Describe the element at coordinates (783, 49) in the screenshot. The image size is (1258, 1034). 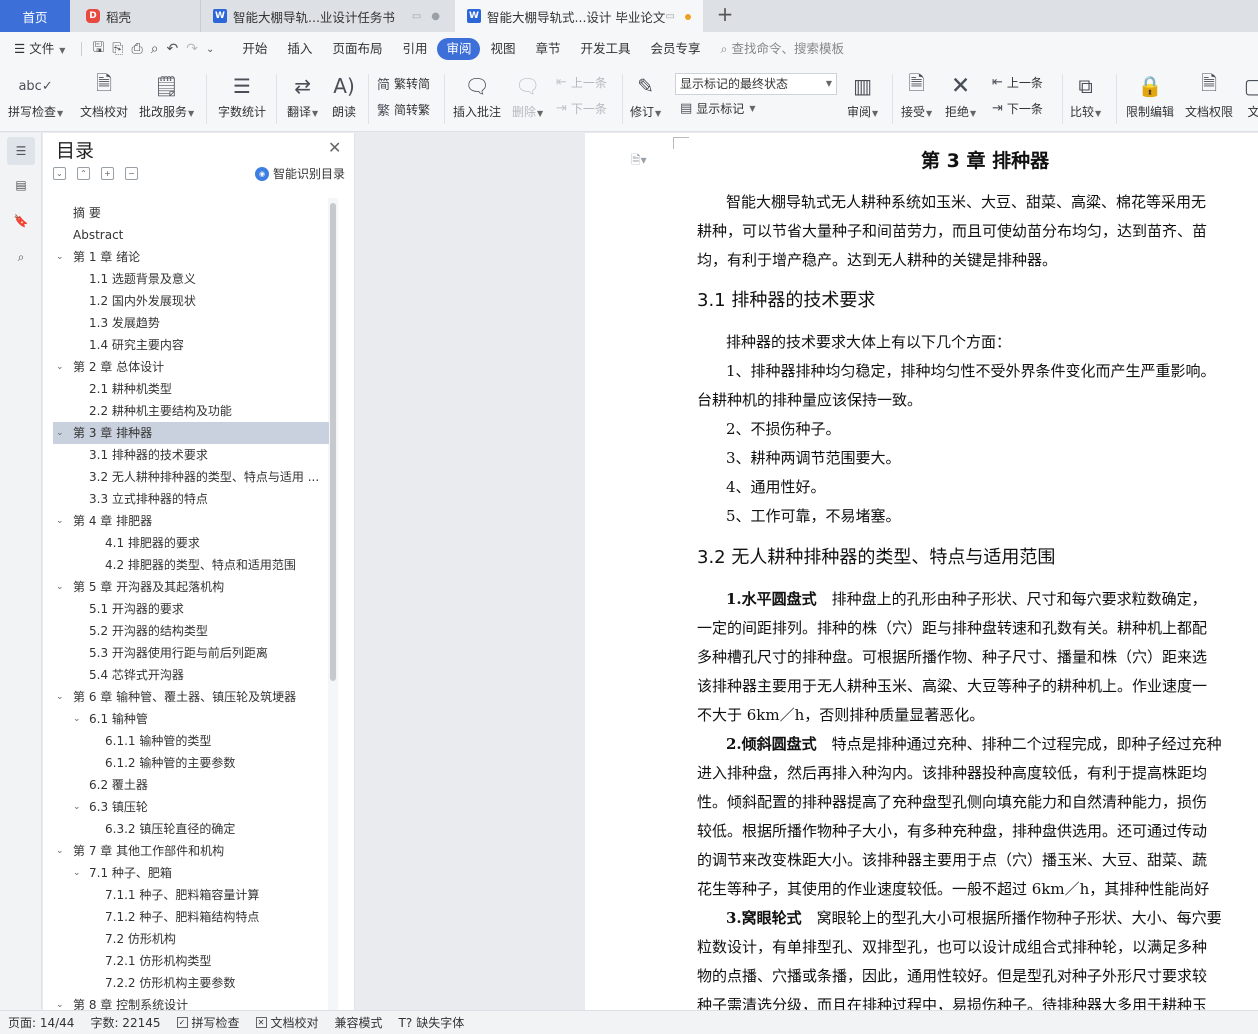
I see `command-search: ⌕ 查找命令、搜索模板` at that location.